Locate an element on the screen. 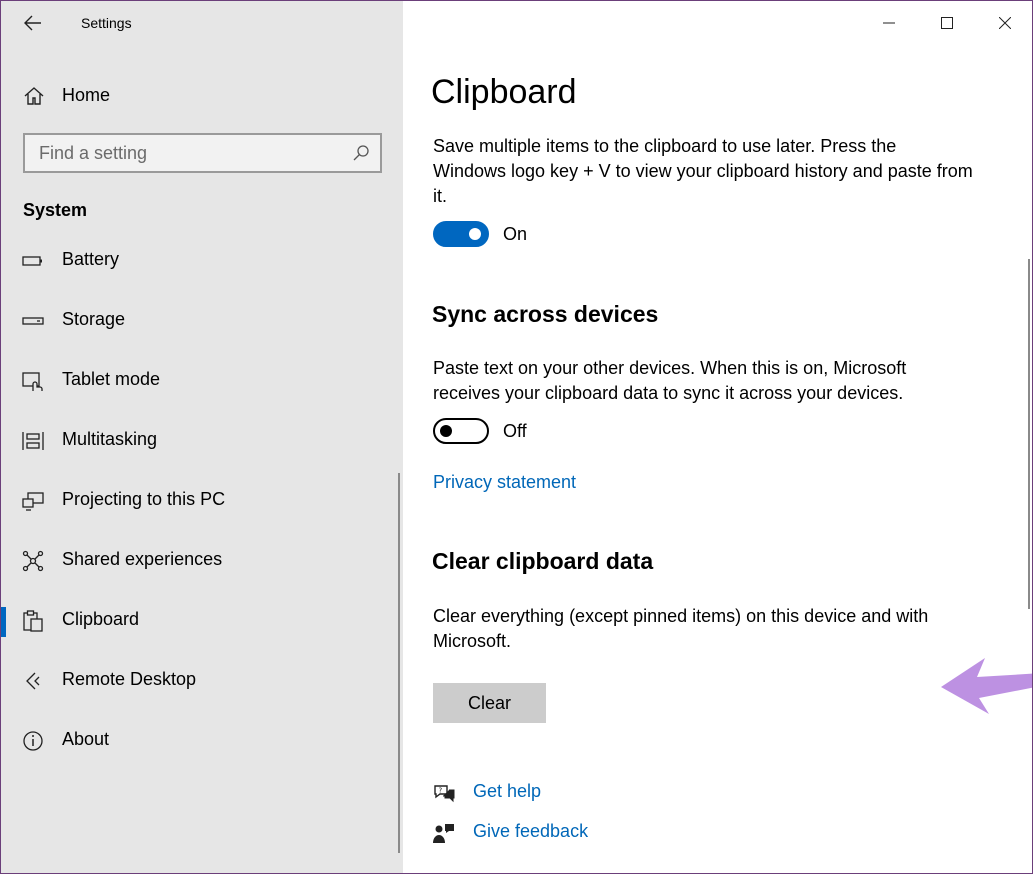 This screenshot has width=1033, height=874. minimize-icon is located at coordinates (889, 23).